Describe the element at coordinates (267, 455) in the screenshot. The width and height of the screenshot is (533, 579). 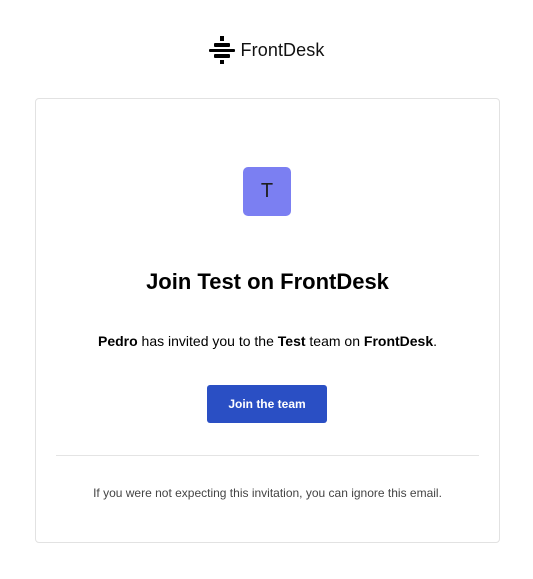
I see `divider` at that location.